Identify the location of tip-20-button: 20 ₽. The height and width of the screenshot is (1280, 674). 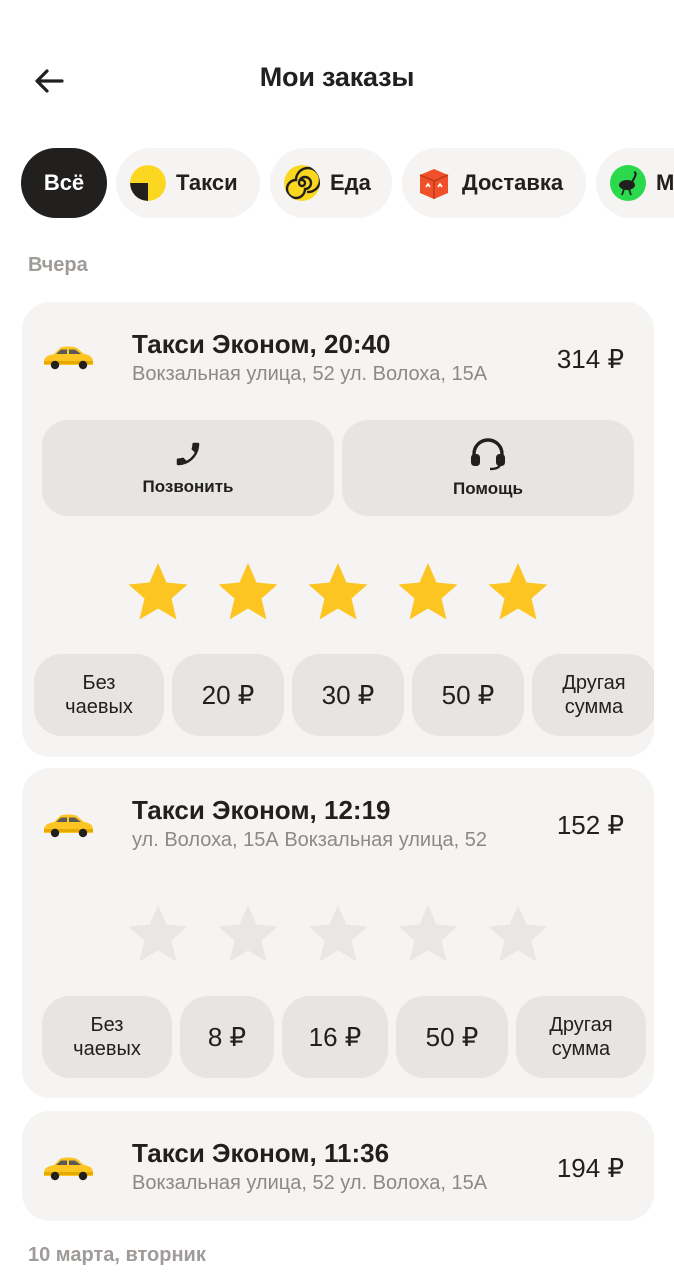
(228, 695).